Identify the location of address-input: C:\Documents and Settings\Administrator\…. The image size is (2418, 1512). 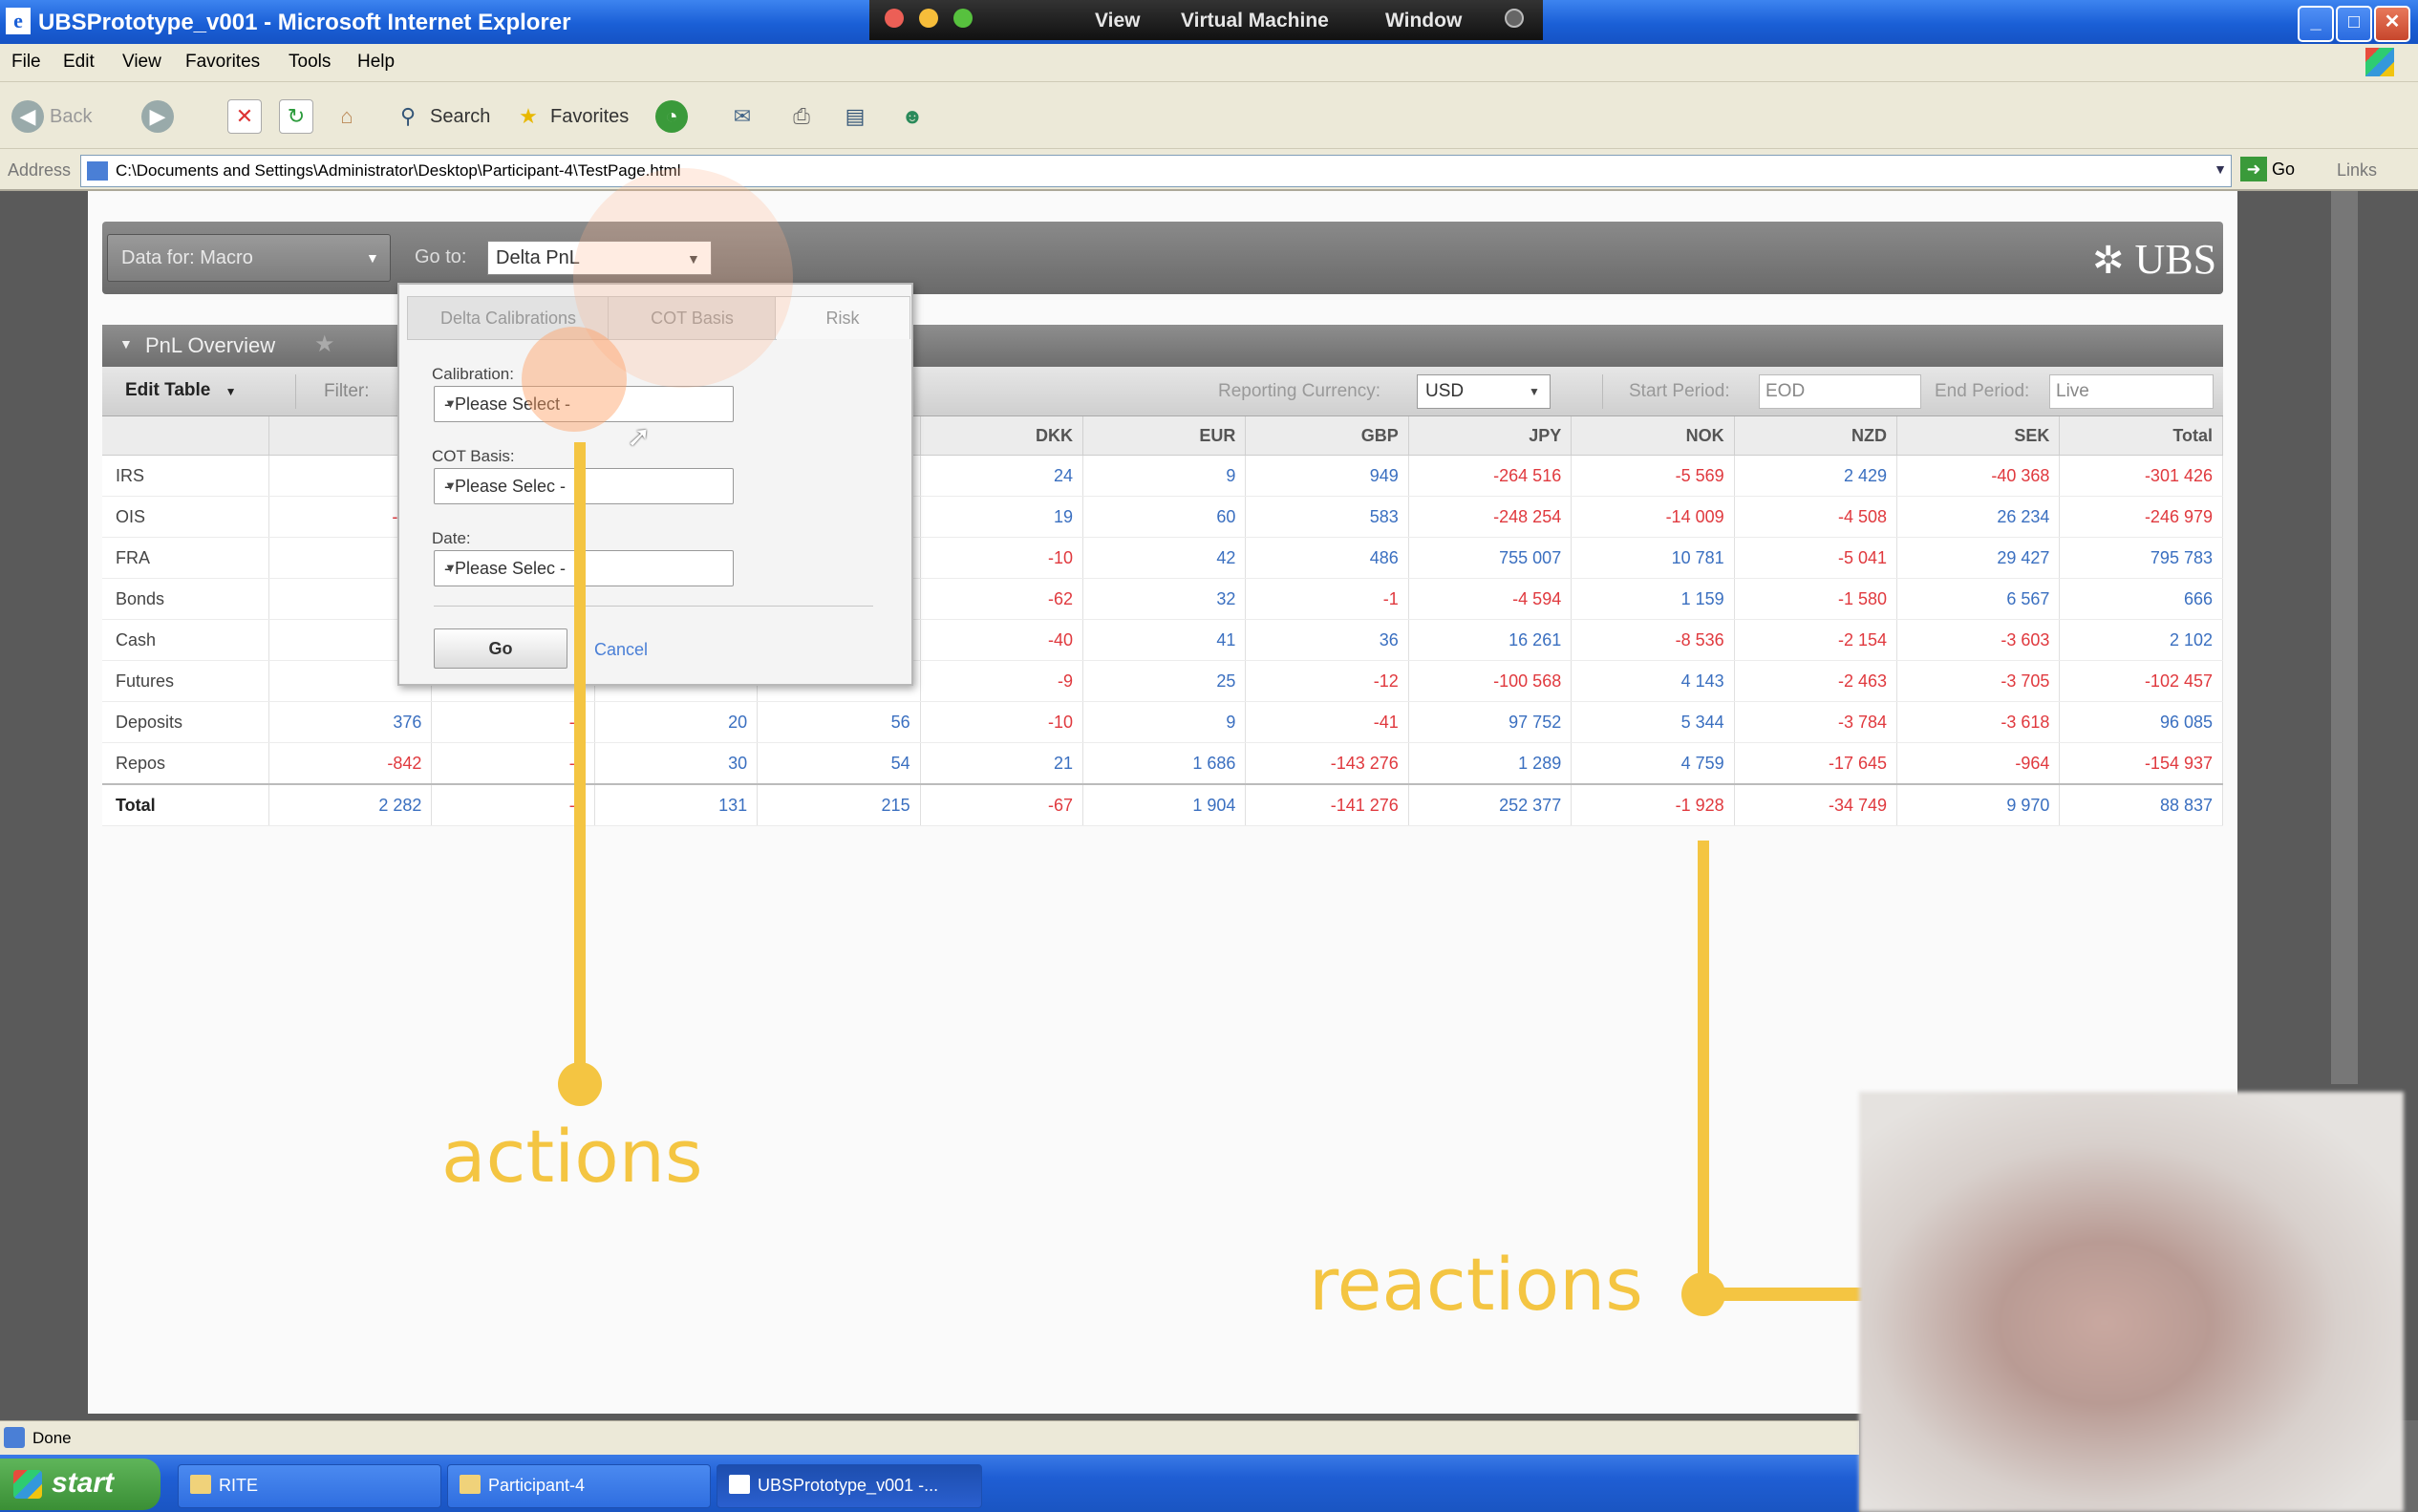
(1156, 171).